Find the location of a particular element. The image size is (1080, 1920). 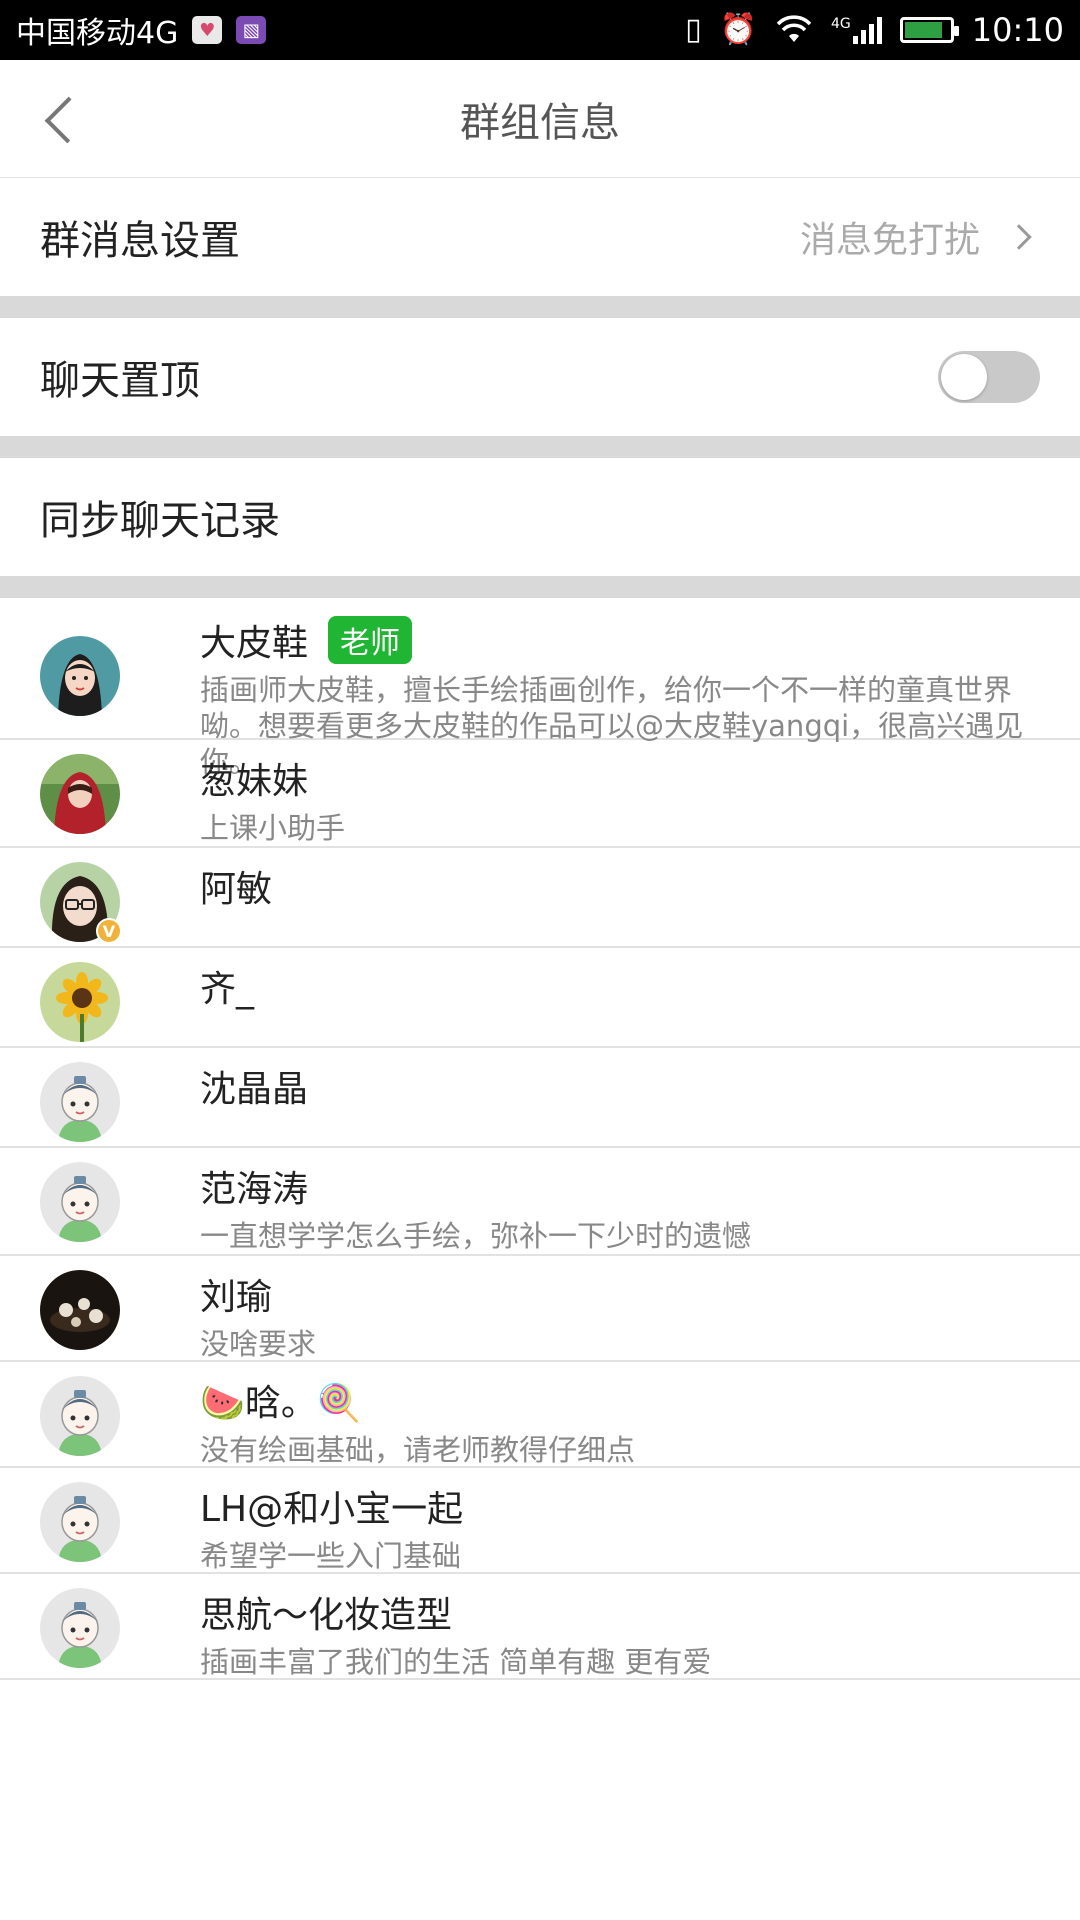

battery-icon is located at coordinates (929, 30).